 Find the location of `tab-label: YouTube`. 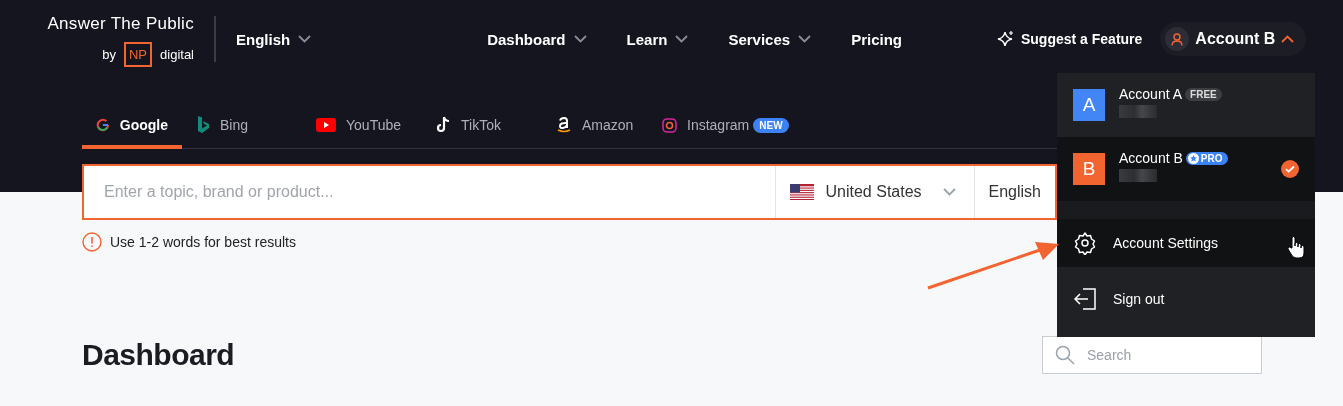

tab-label: YouTube is located at coordinates (373, 125).